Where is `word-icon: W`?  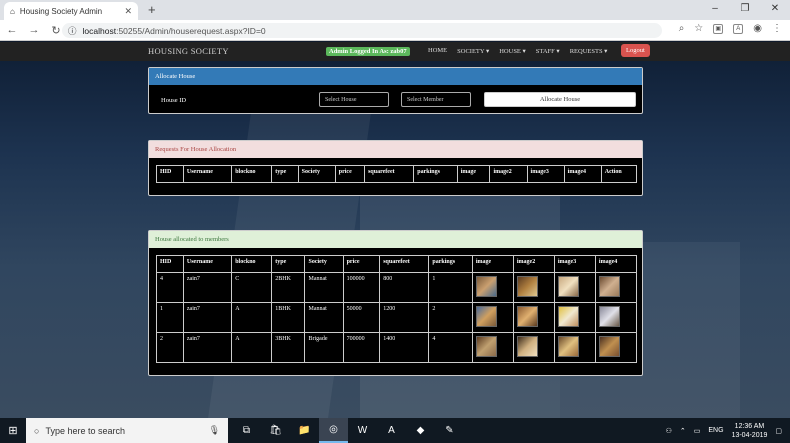
word-icon: W is located at coordinates (362, 430).